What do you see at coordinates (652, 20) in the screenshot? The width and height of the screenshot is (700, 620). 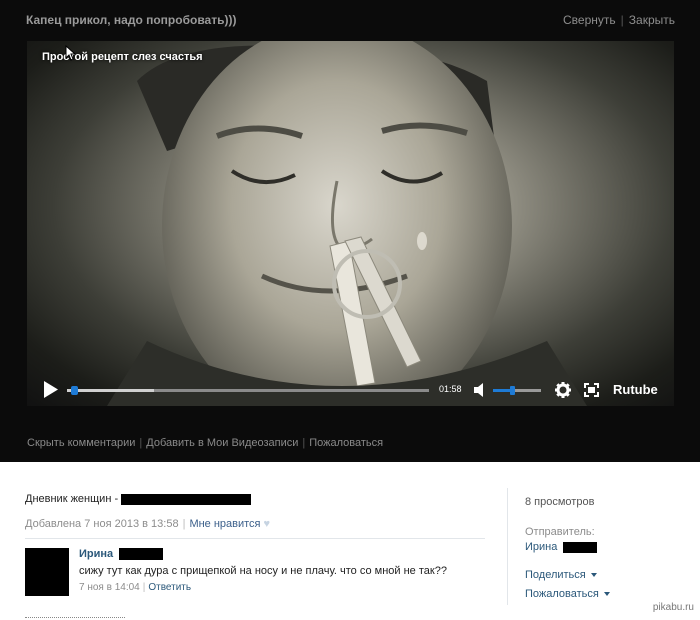 I see `close-link: Закрыть` at bounding box center [652, 20].